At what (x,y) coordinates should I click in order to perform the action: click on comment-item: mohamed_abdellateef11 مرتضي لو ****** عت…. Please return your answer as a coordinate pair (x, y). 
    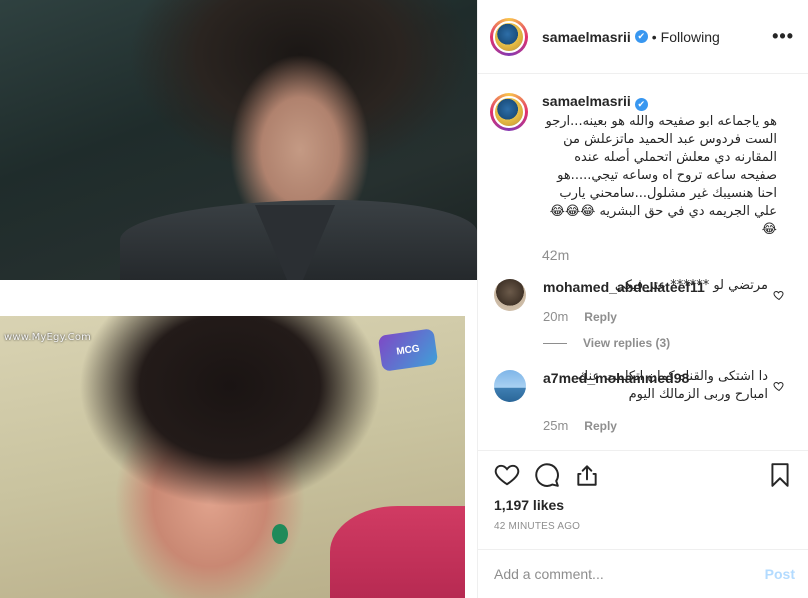
    Looking at the image, I should click on (641, 314).